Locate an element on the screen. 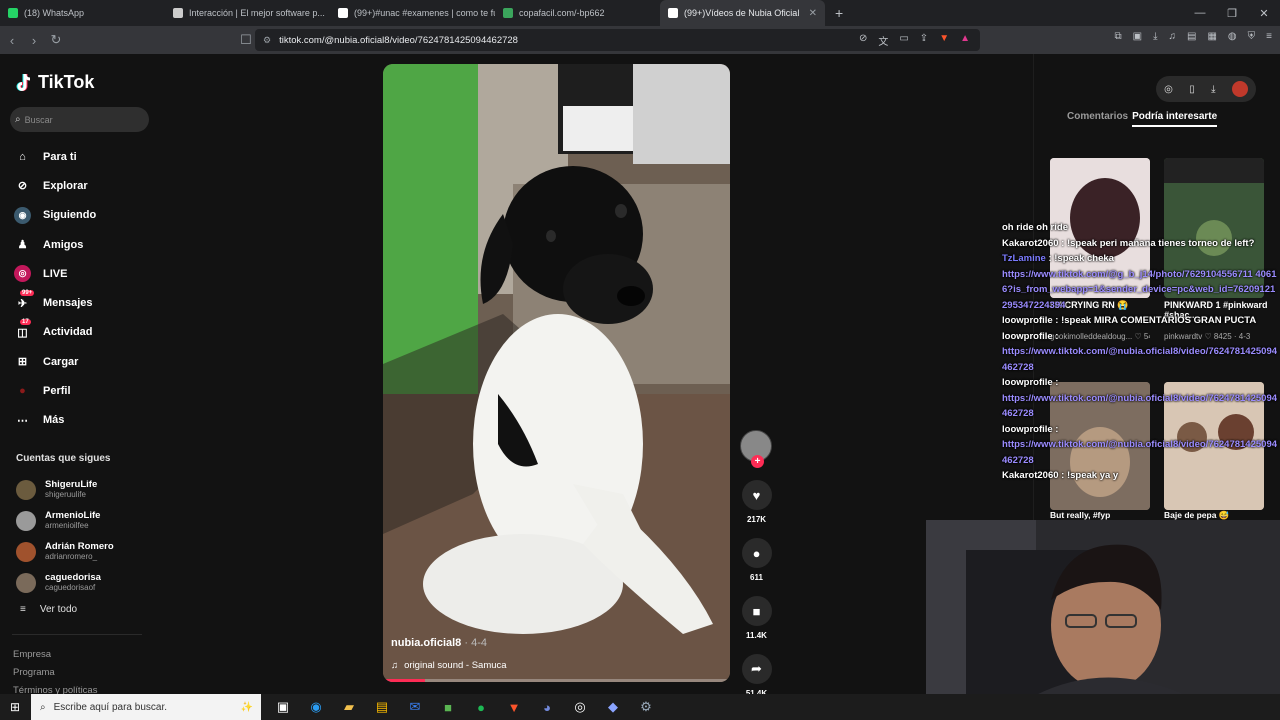  sidebar-item-amigos: ♟ Amigos is located at coordinates (84, 244).